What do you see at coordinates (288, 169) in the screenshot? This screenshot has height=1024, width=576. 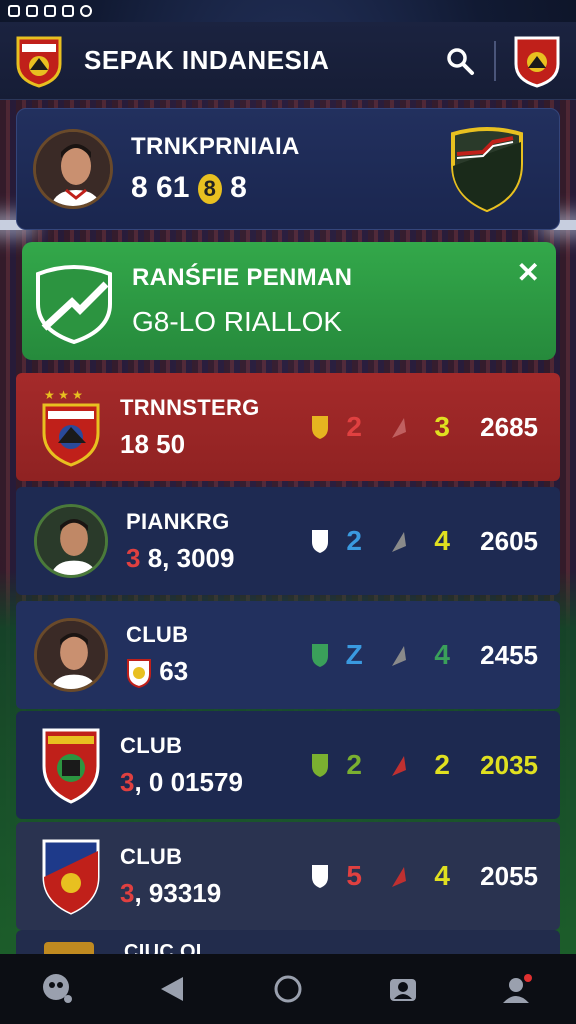 I see `featured-player-card: TRNKPRNIAIA 8 61 8 8` at bounding box center [288, 169].